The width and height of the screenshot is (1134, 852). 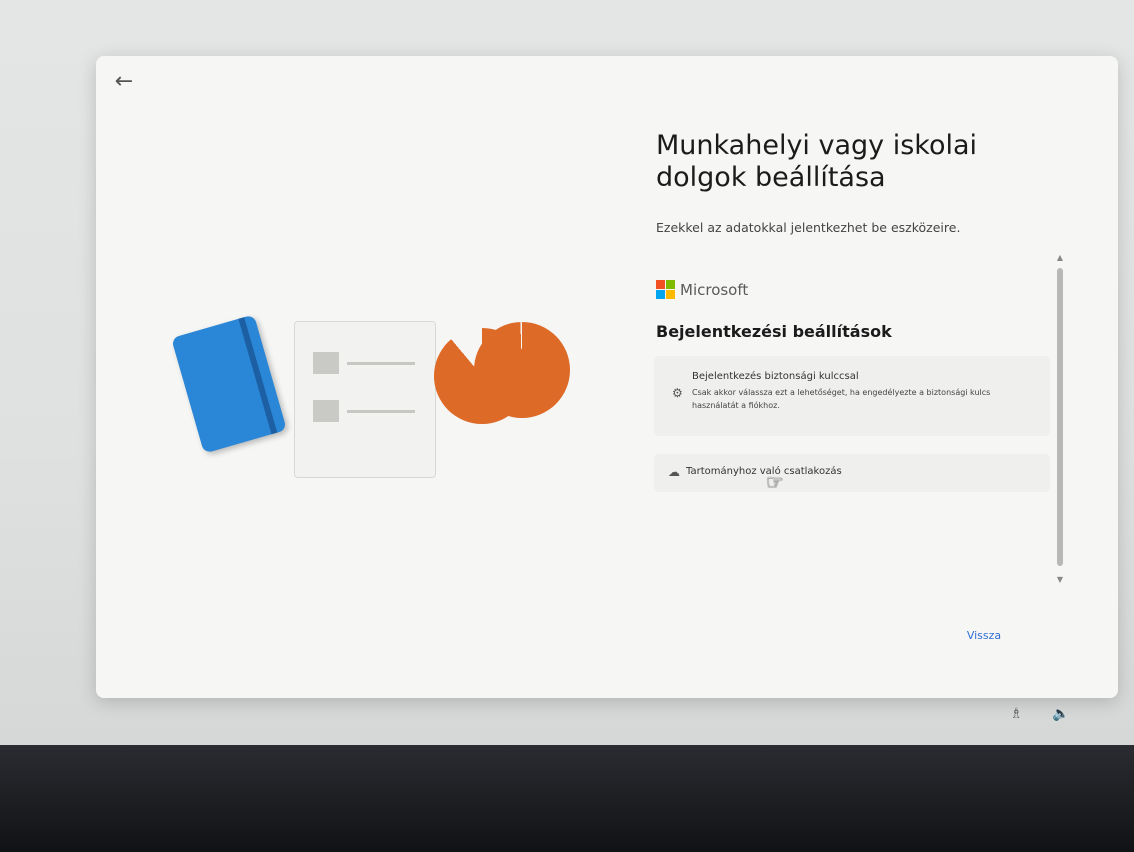 I want to click on notebook-icon, so click(x=229, y=384).